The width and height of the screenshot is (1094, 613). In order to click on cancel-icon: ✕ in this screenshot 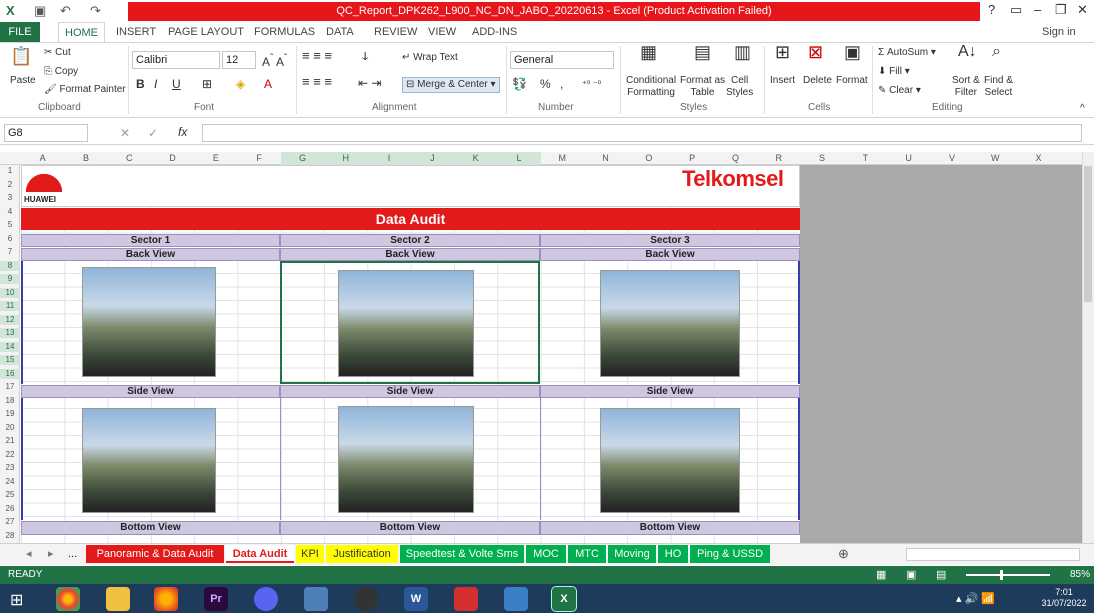, I will do `click(125, 133)`.